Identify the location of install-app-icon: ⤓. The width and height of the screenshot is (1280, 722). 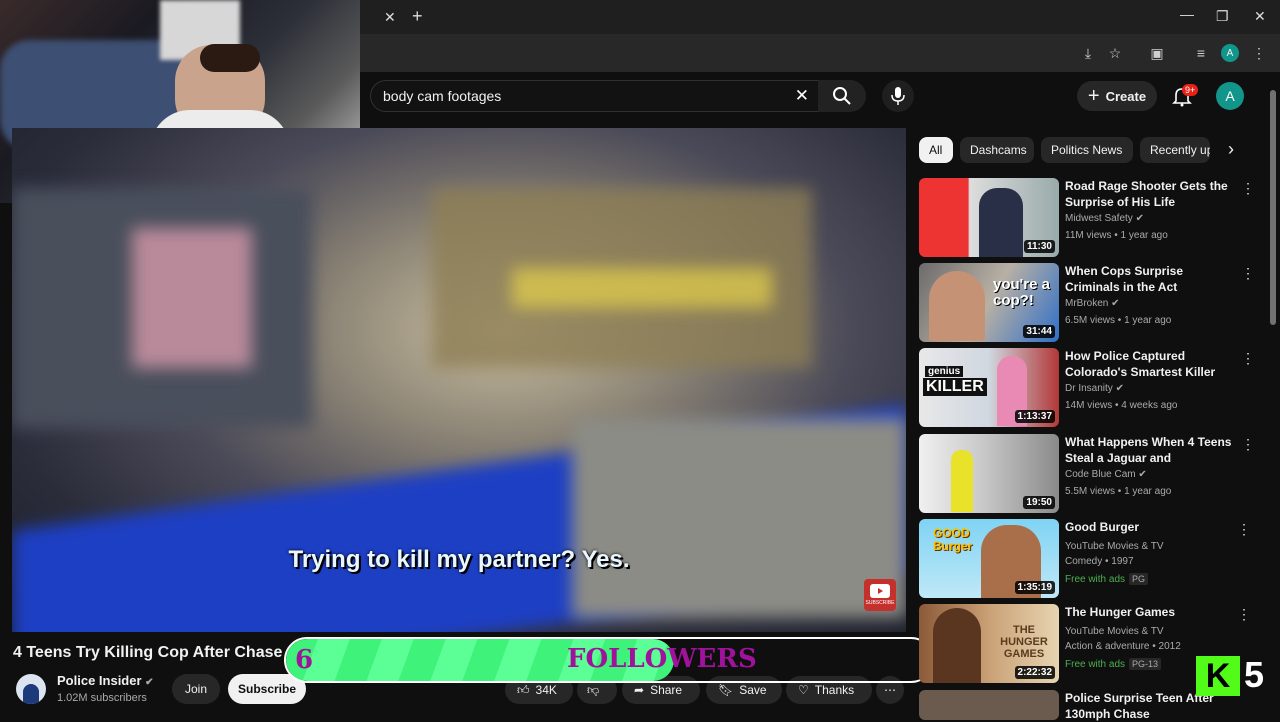
(1088, 53).